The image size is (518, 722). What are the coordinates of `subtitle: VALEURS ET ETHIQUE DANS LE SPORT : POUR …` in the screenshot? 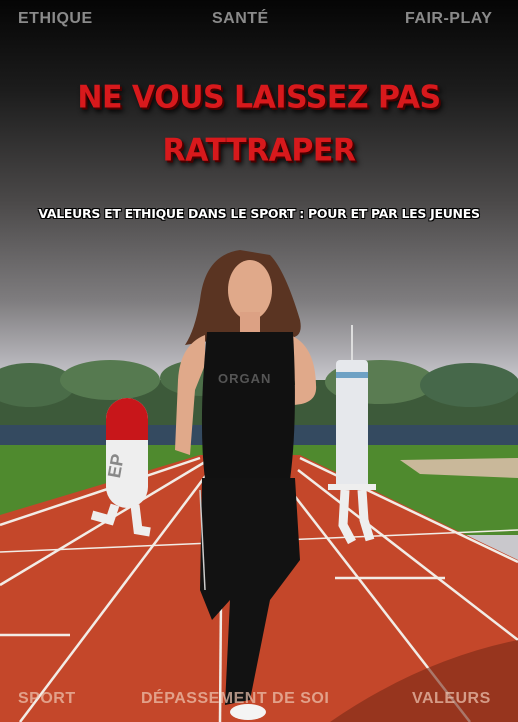 It's located at (259, 213).